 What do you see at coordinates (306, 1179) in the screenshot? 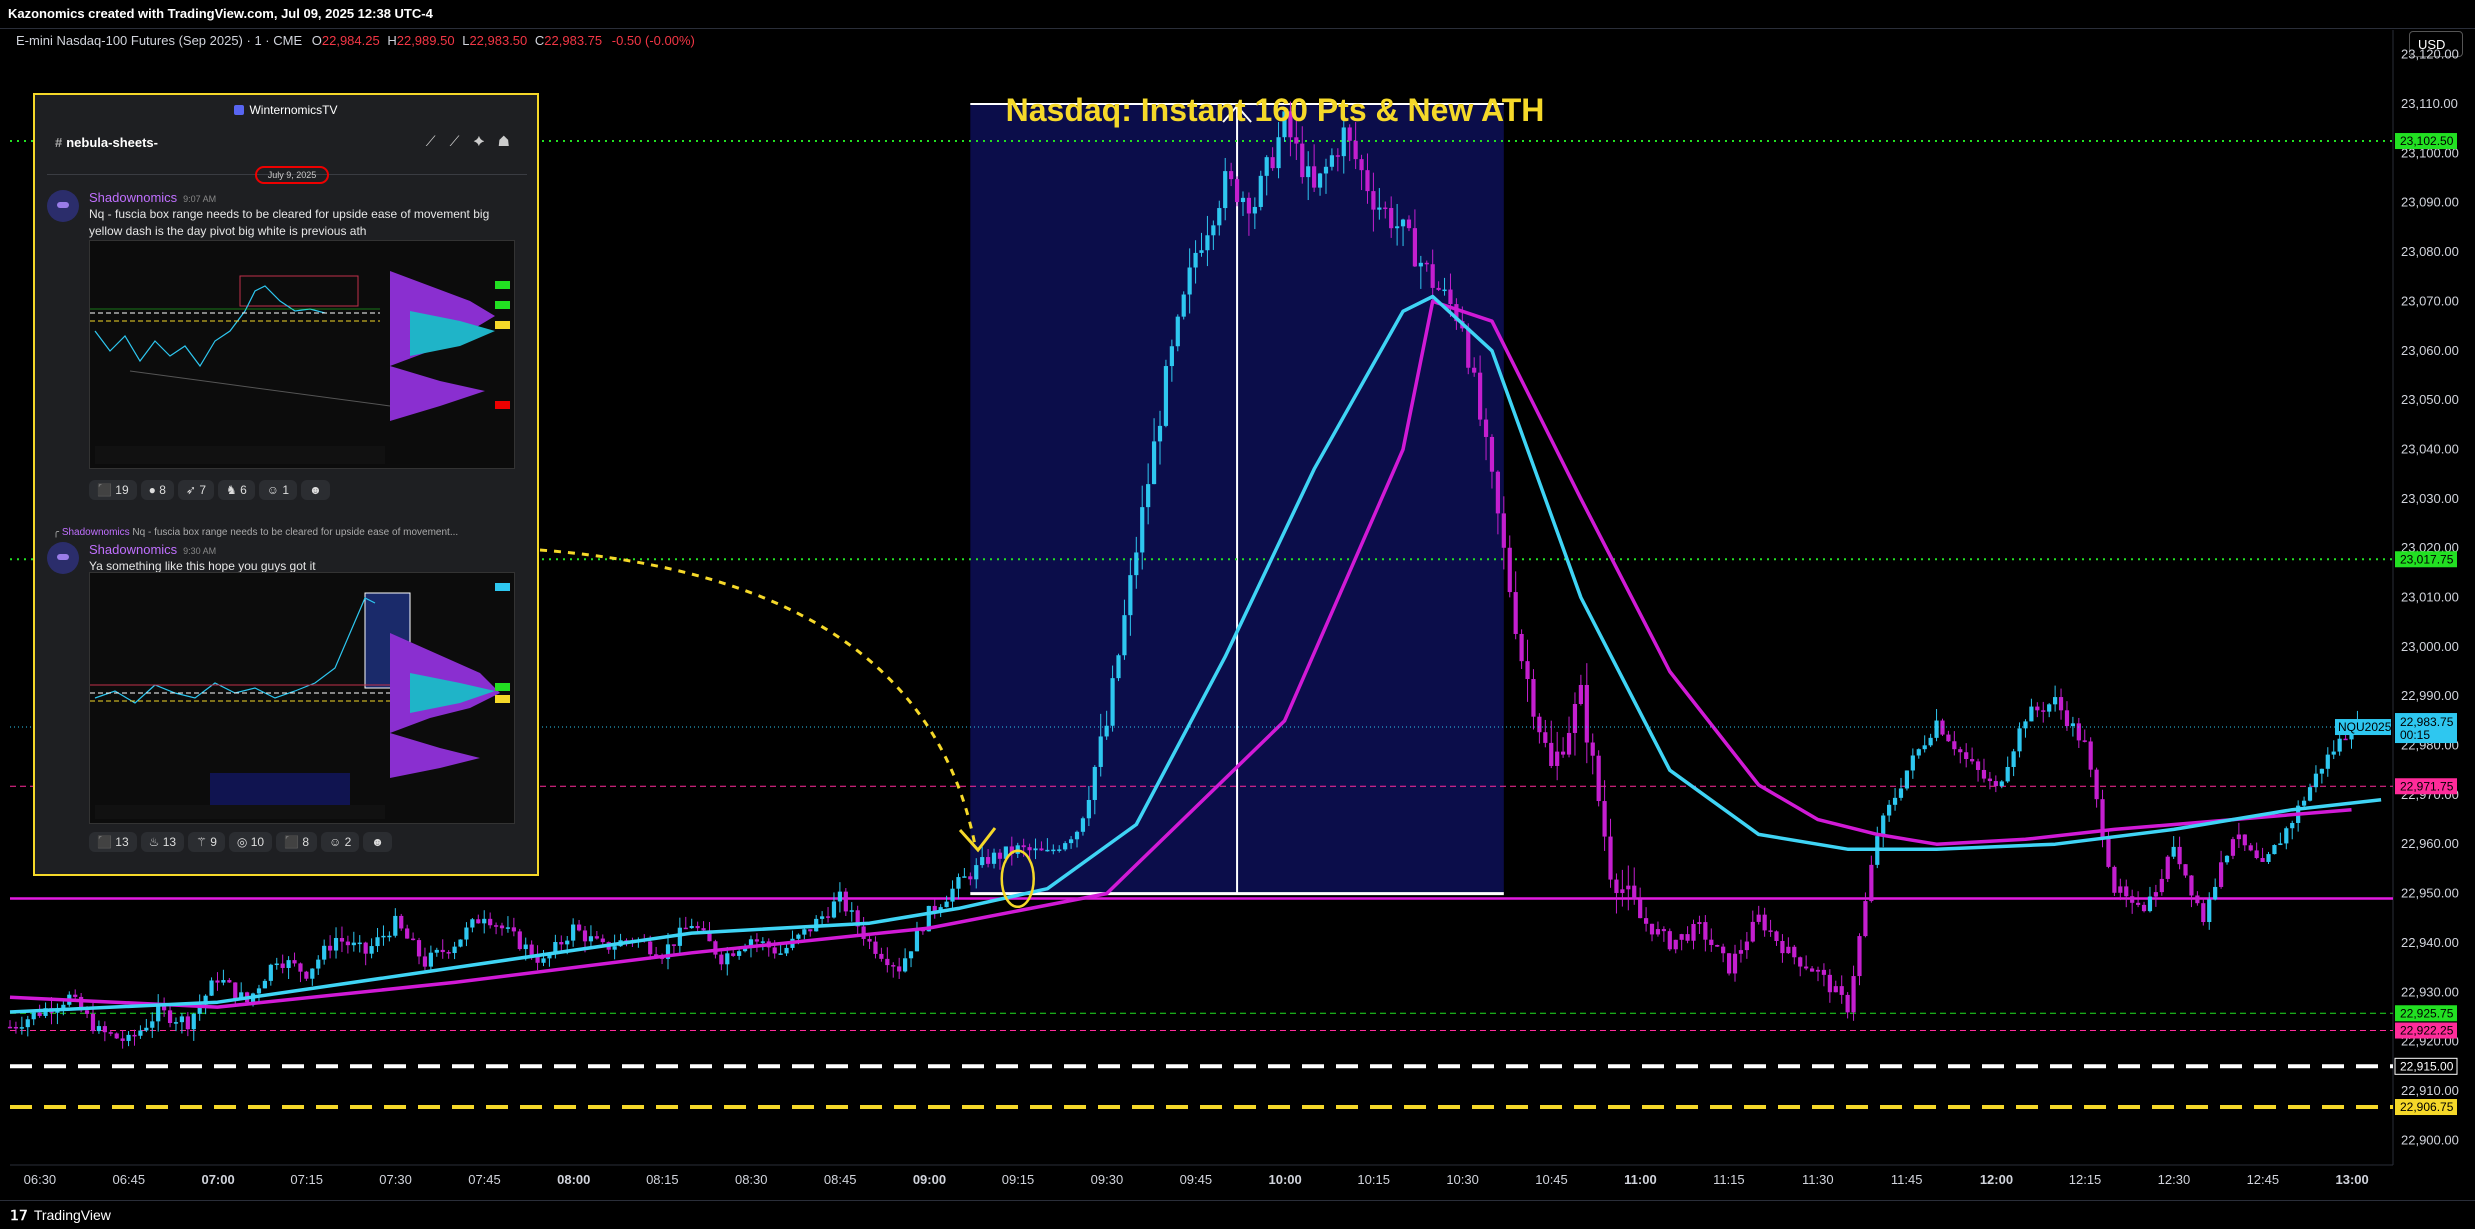
I see `x-tick-label: 07:15` at bounding box center [306, 1179].